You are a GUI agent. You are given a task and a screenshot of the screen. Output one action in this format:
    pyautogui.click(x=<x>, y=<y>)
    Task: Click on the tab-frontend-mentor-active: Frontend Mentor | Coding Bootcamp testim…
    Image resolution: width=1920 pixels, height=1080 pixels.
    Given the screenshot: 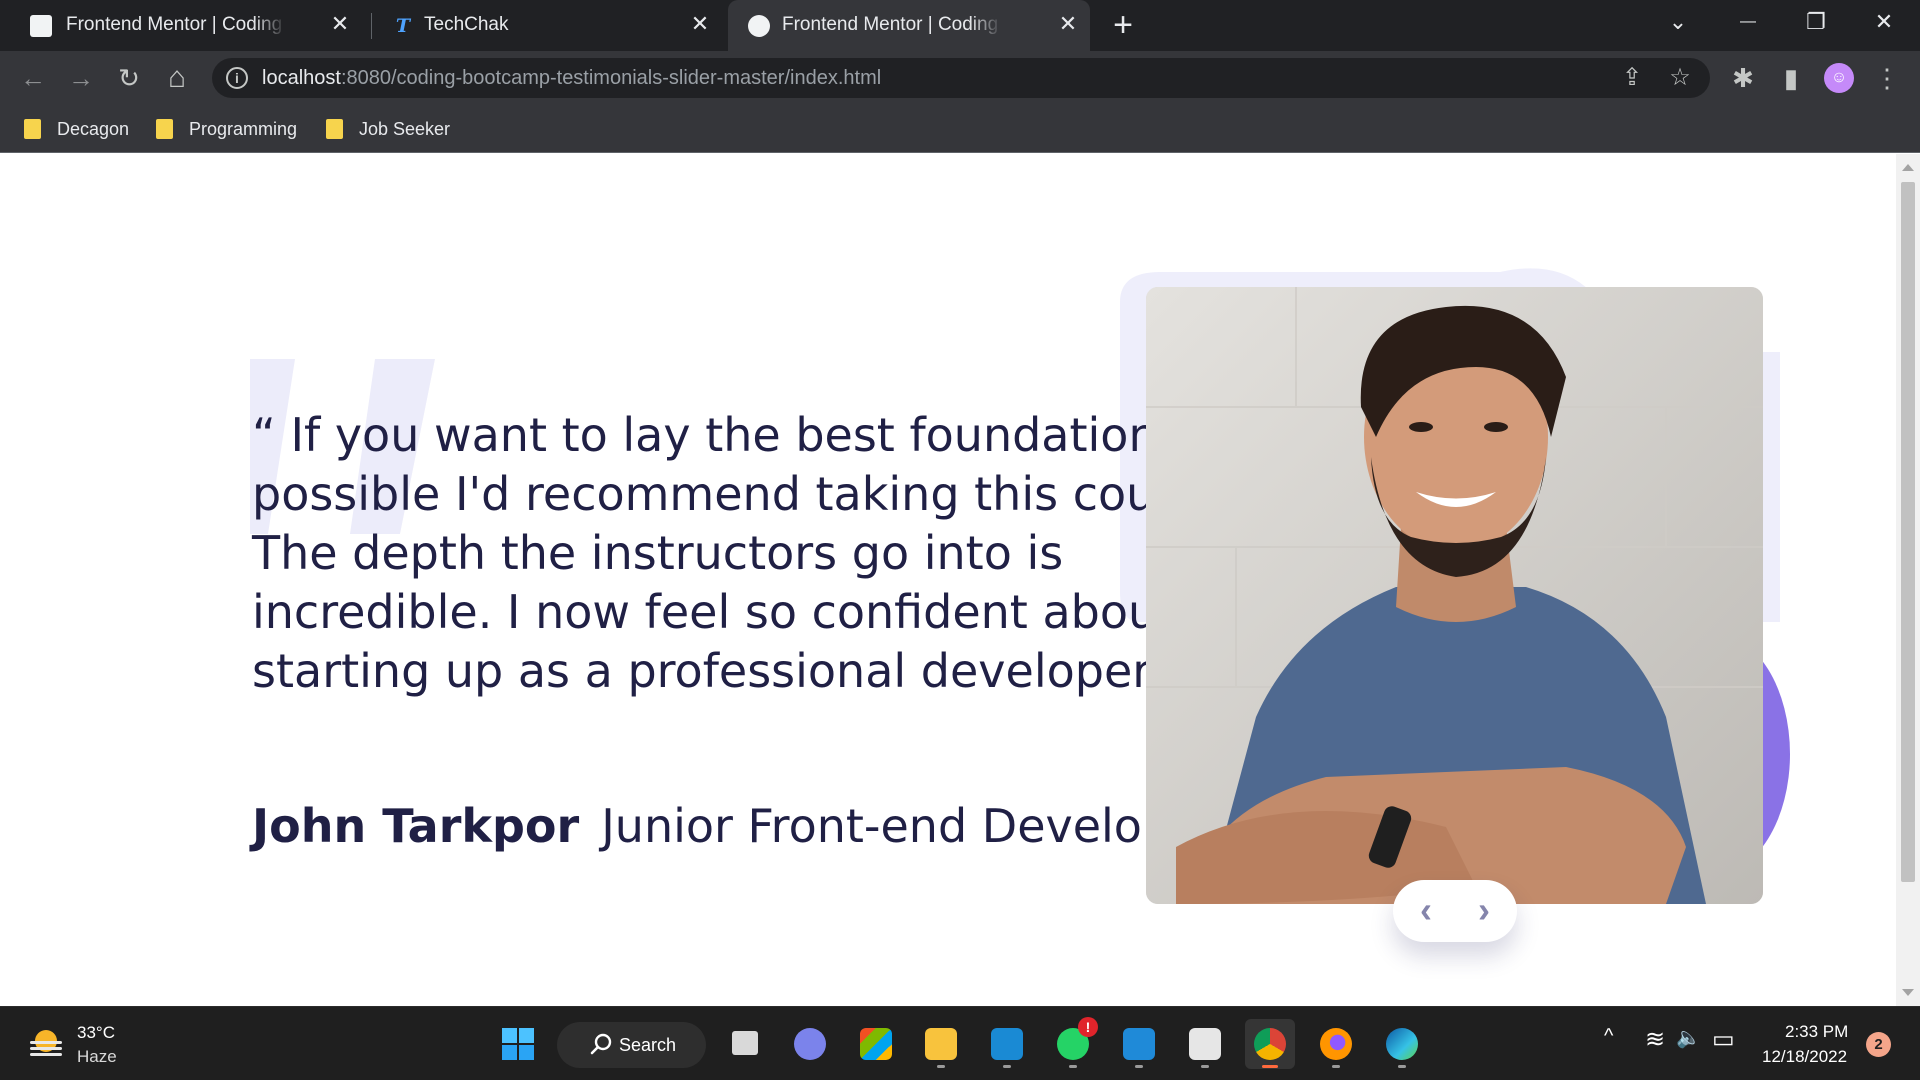 What is the action you would take?
    pyautogui.click(x=909, y=25)
    